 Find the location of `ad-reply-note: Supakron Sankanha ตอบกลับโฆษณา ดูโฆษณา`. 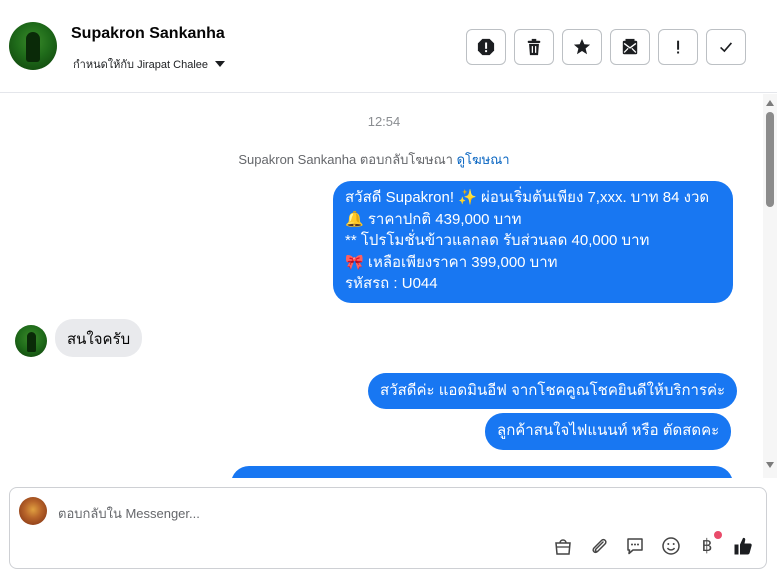

ad-reply-note: Supakron Sankanha ตอบกลับโฆษณา ดูโฆษณา is located at coordinates (374, 159).